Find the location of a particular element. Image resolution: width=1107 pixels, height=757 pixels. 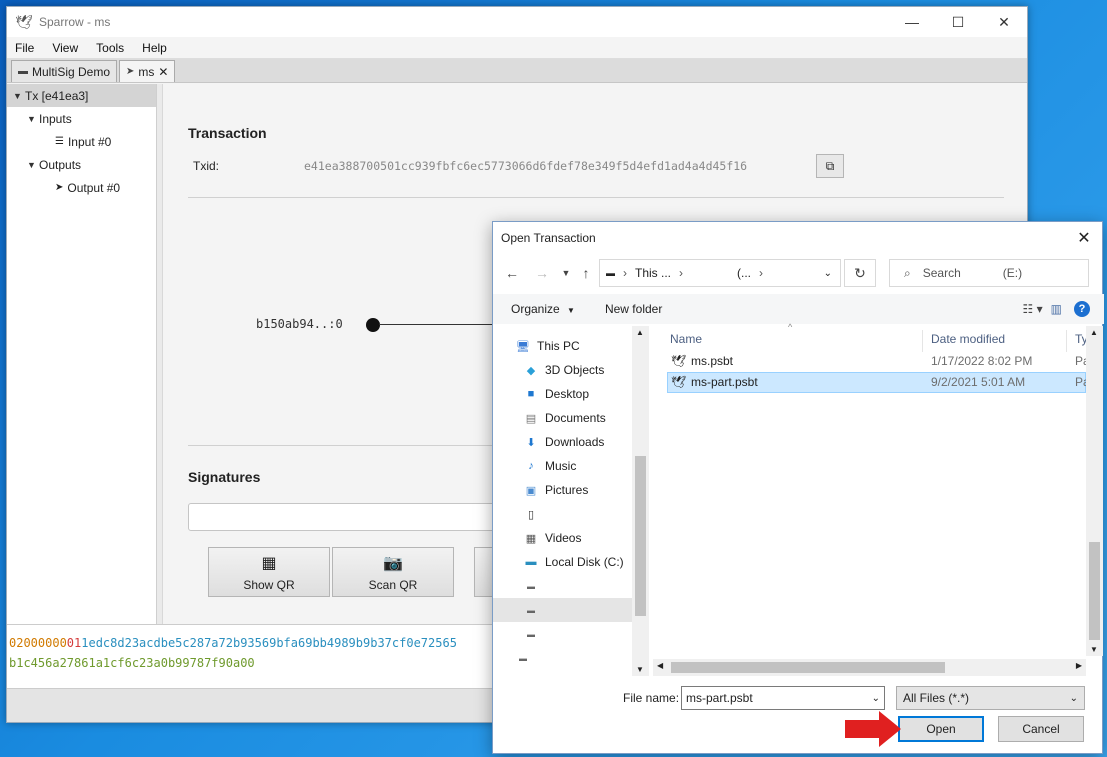

nav-item-drive-f: ▬ is located at coordinates (570, 634).